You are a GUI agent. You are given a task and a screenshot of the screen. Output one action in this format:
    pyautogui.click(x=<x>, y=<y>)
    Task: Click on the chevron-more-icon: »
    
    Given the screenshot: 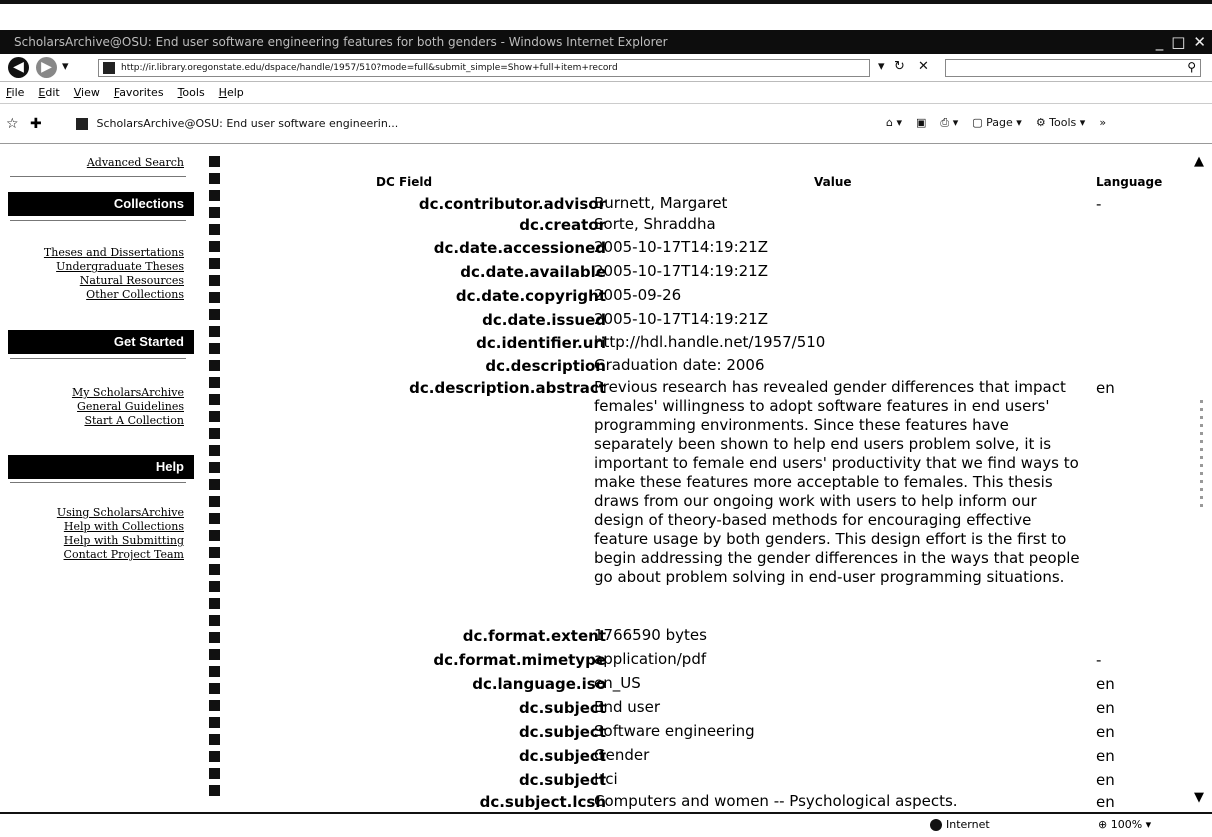 What is the action you would take?
    pyautogui.click(x=1102, y=123)
    